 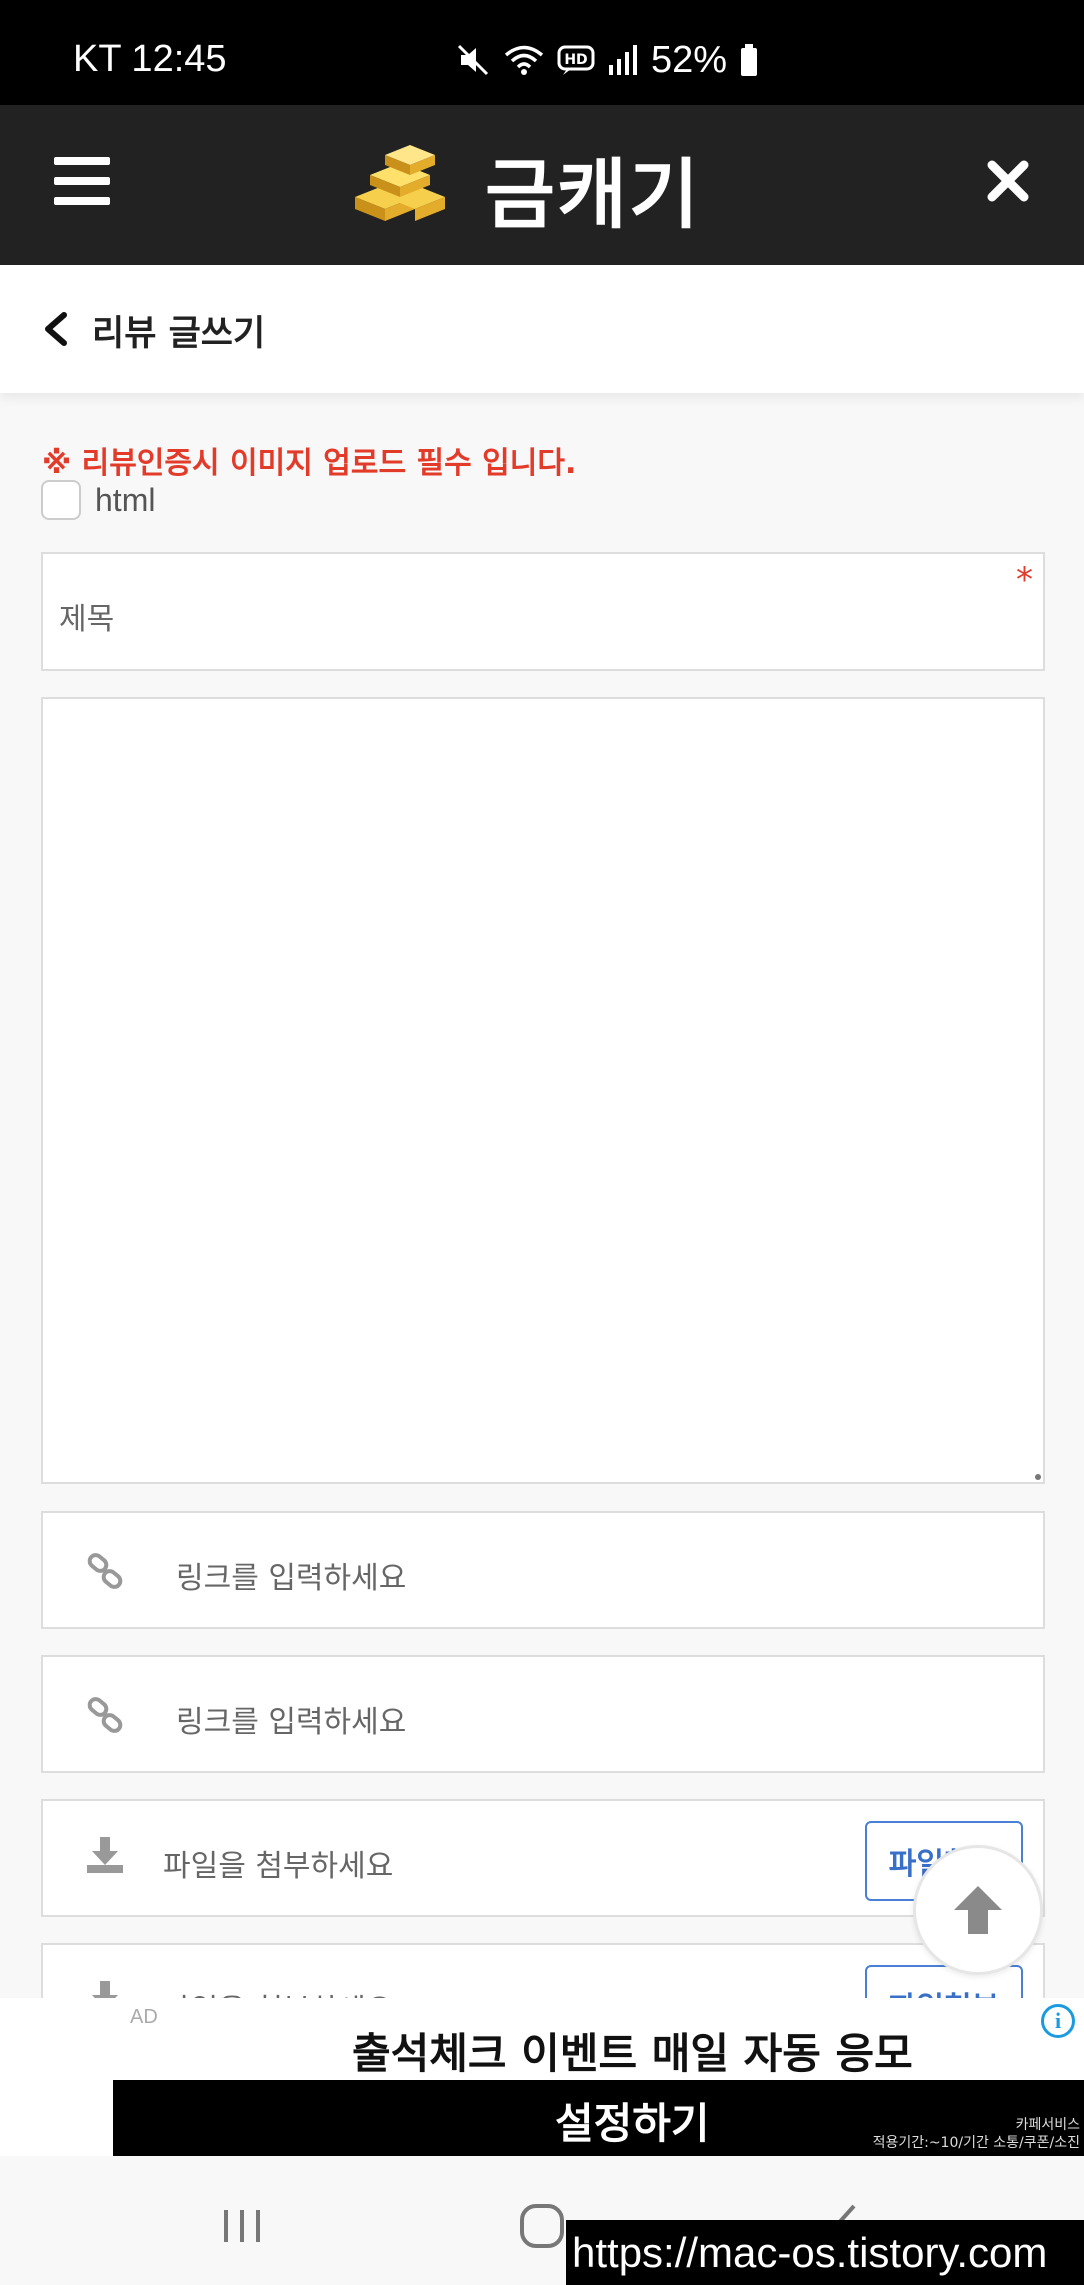 I want to click on ad-cta-bar: 설정하기 카페서비스 적용기간:~10/기간 소통/쿠폰/소진, so click(x=598, y=2118).